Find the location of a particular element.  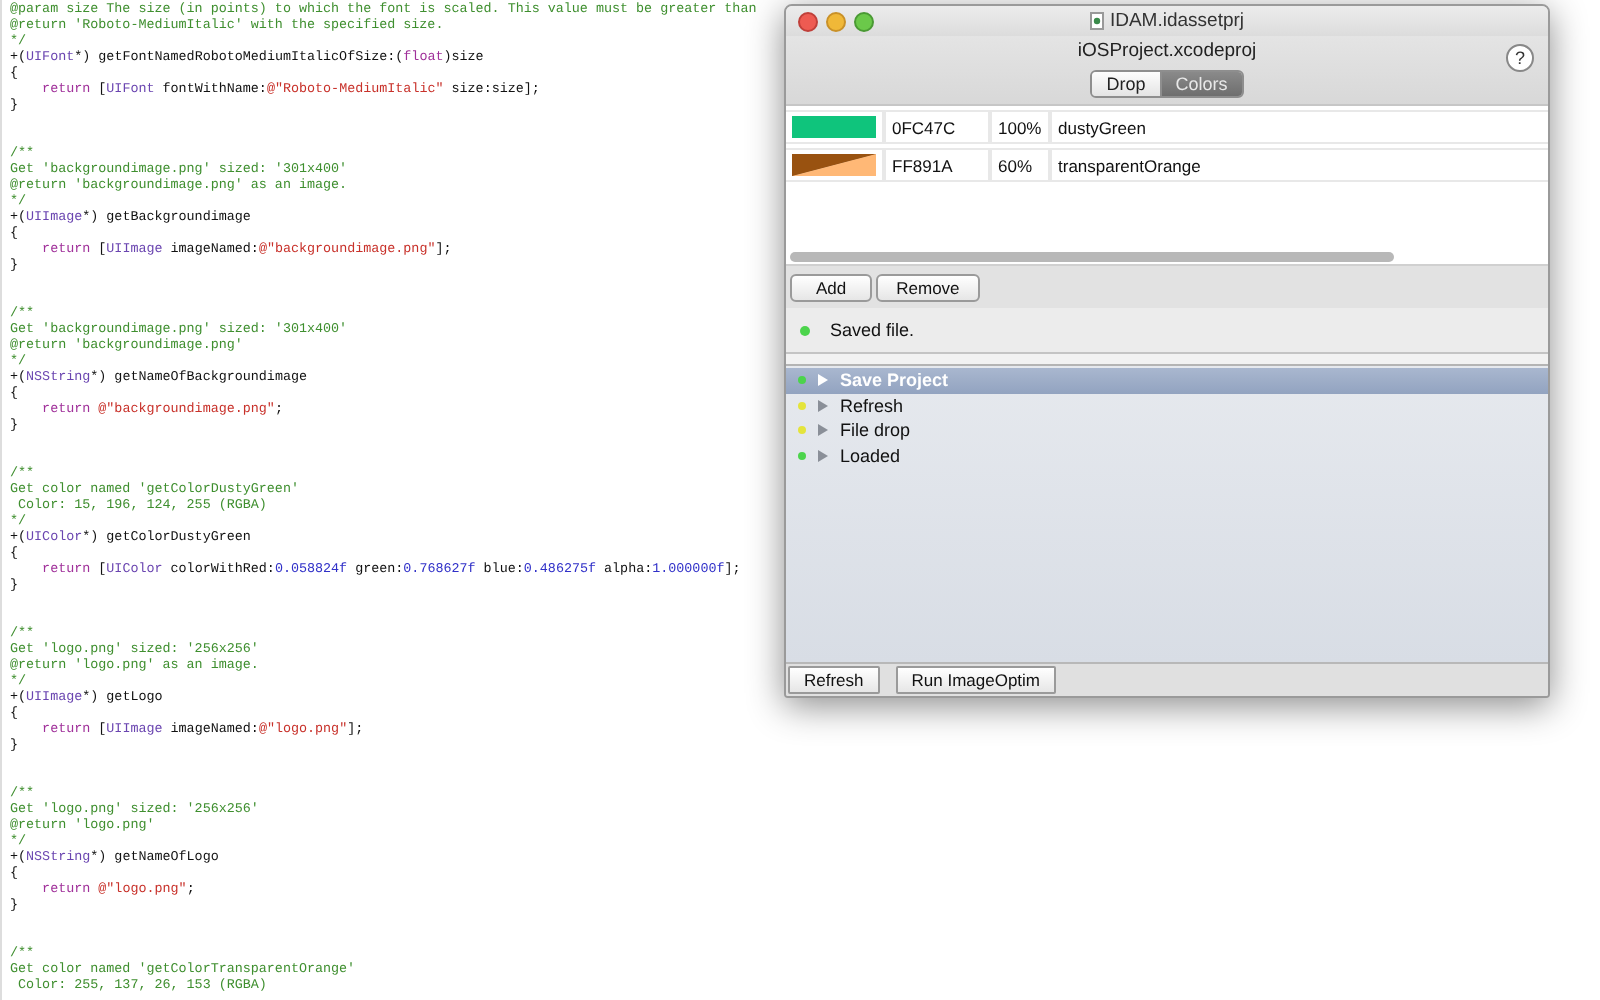

table-cell: dustyGreen is located at coordinates (1300, 127).